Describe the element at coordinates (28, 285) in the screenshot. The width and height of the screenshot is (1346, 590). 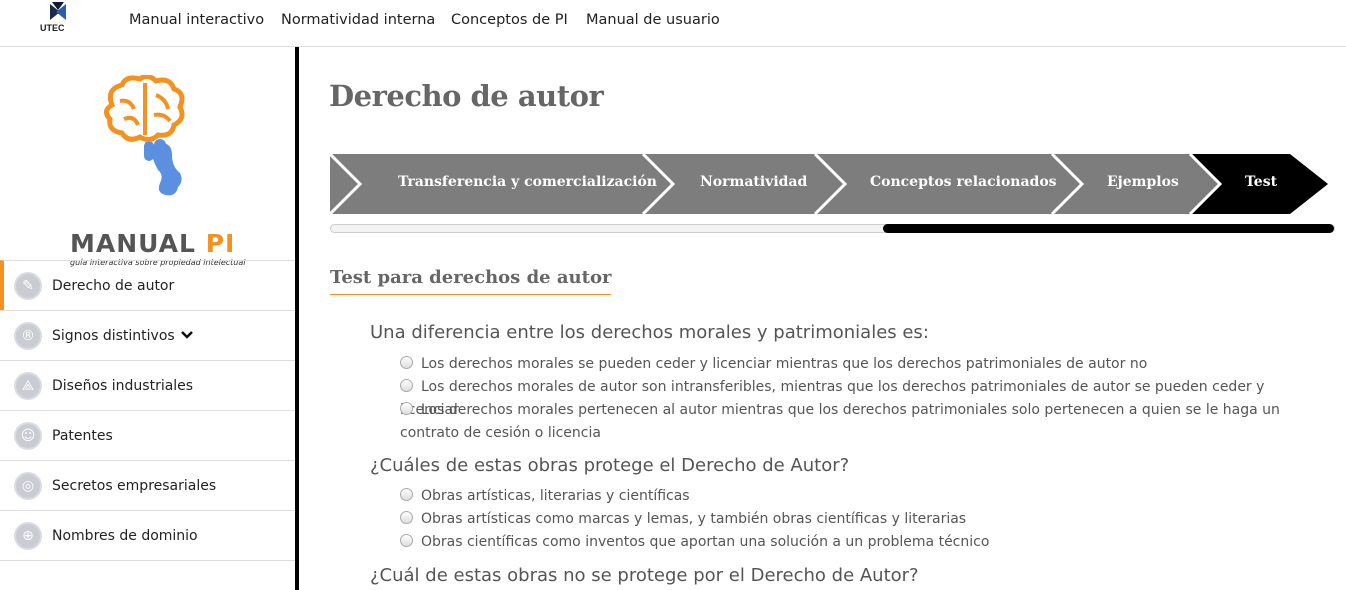
I see `palette-icon: ✎` at that location.